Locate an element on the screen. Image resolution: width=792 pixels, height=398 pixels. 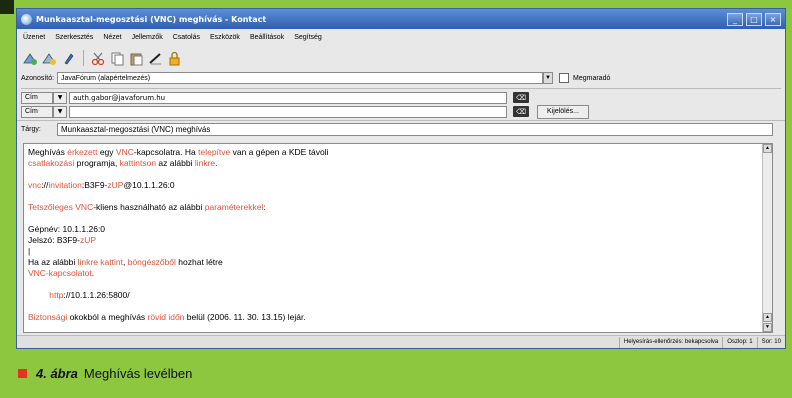
attach-icon is located at coordinates (68, 58).